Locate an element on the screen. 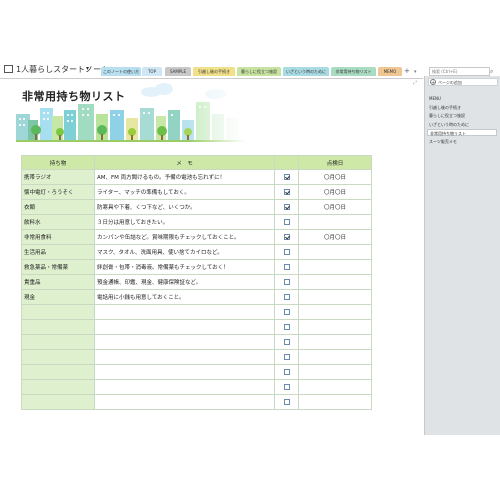 The height and width of the screenshot is (500, 500). page-list-item: 暮らしに役立つ施設 is located at coordinates (462, 115).